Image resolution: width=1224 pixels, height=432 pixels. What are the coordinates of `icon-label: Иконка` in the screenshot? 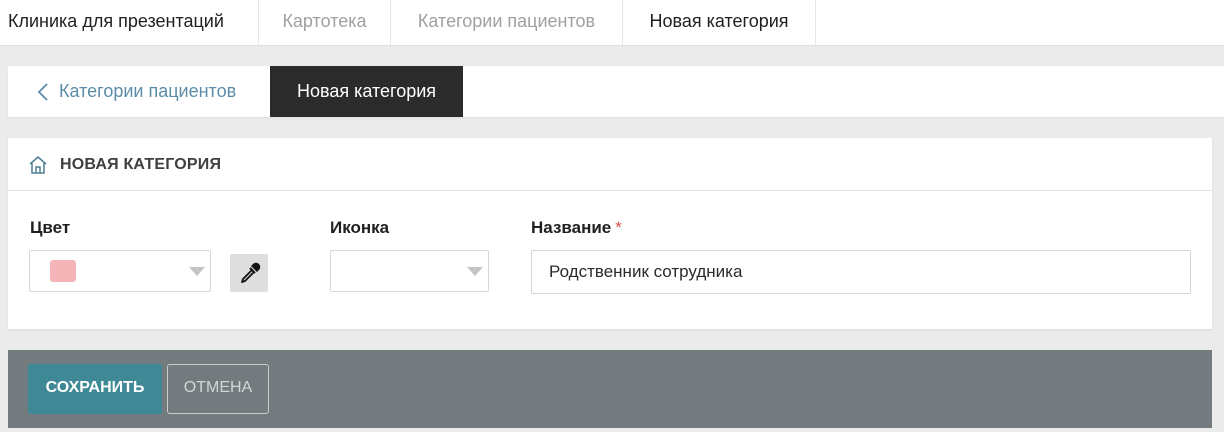 It's located at (360, 227).